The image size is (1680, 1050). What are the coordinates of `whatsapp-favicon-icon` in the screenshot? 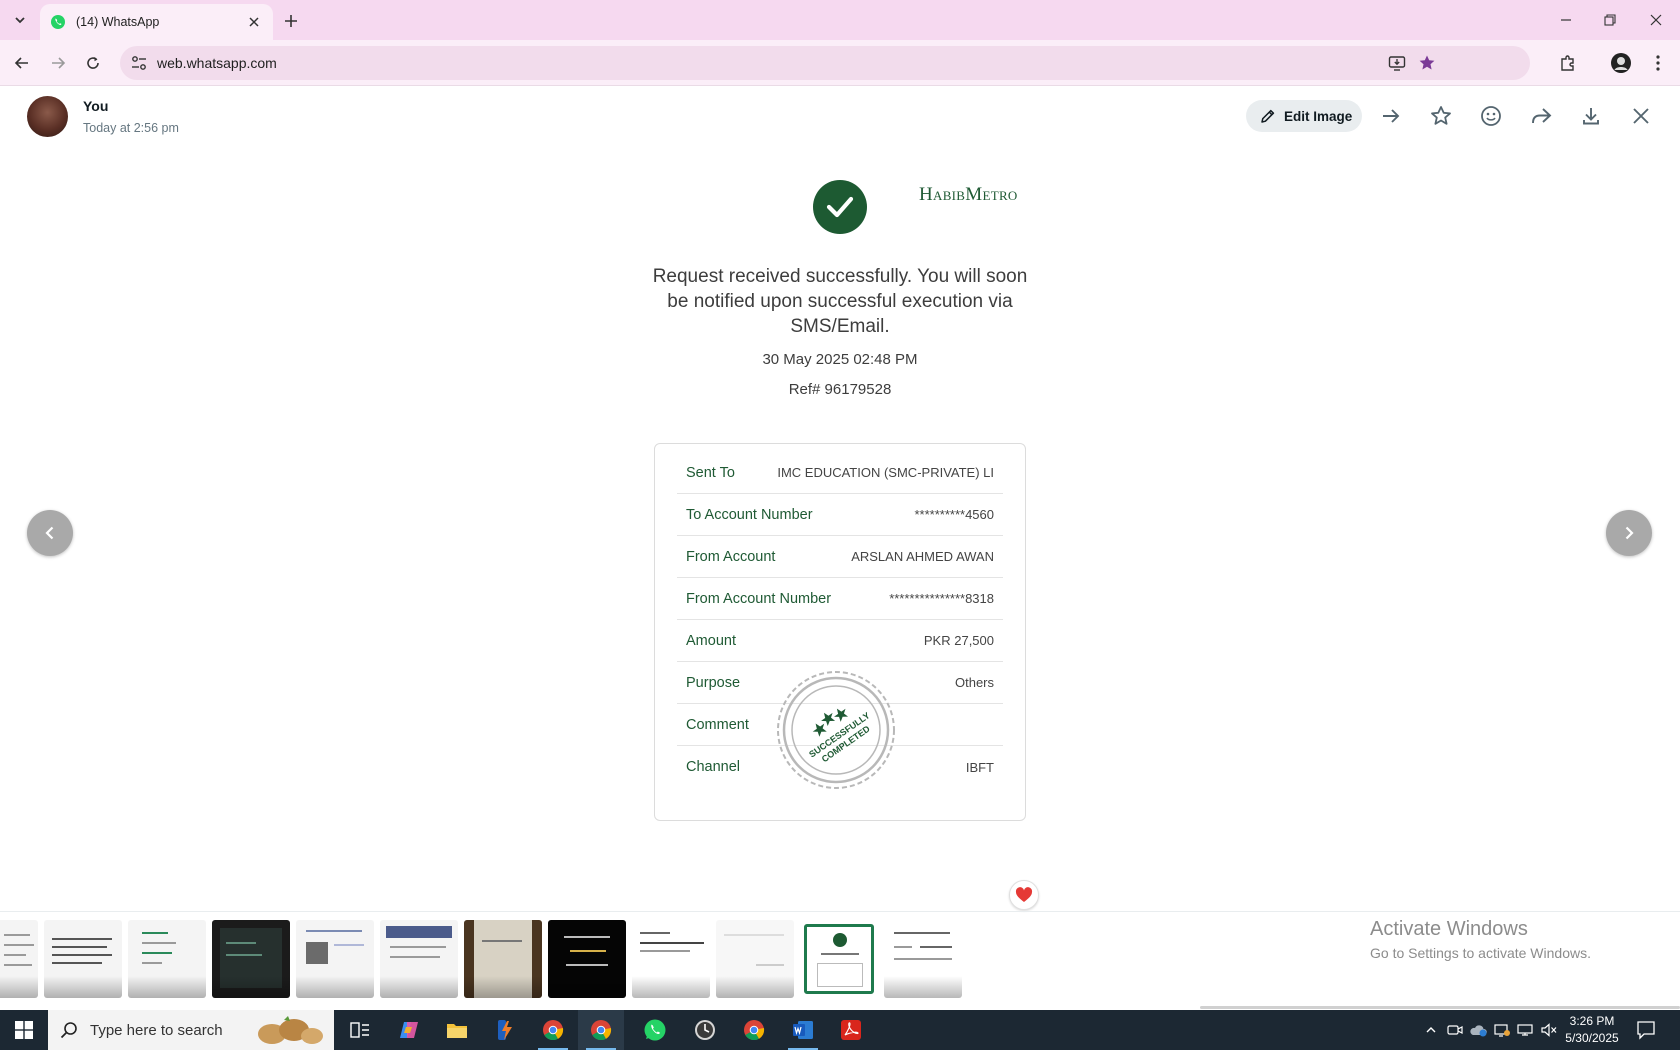 It's located at (58, 22).